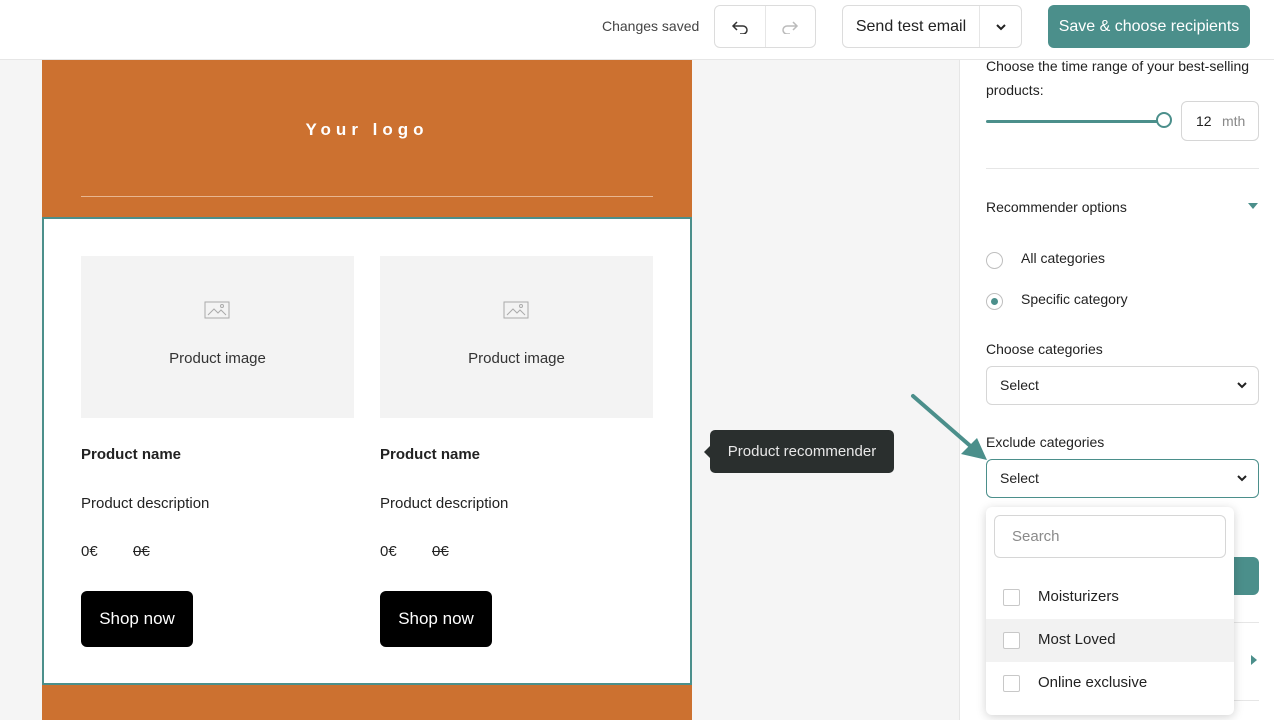 This screenshot has height=720, width=1274. I want to click on block-tooltip: Product recommender, so click(799, 451).